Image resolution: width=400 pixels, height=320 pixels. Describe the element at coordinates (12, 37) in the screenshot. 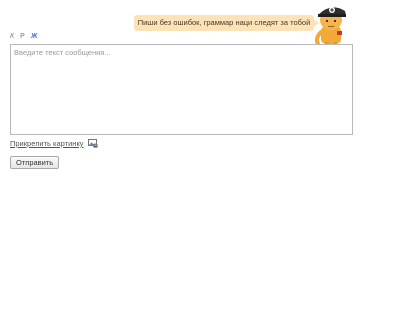

I see `italic-button: К` at that location.